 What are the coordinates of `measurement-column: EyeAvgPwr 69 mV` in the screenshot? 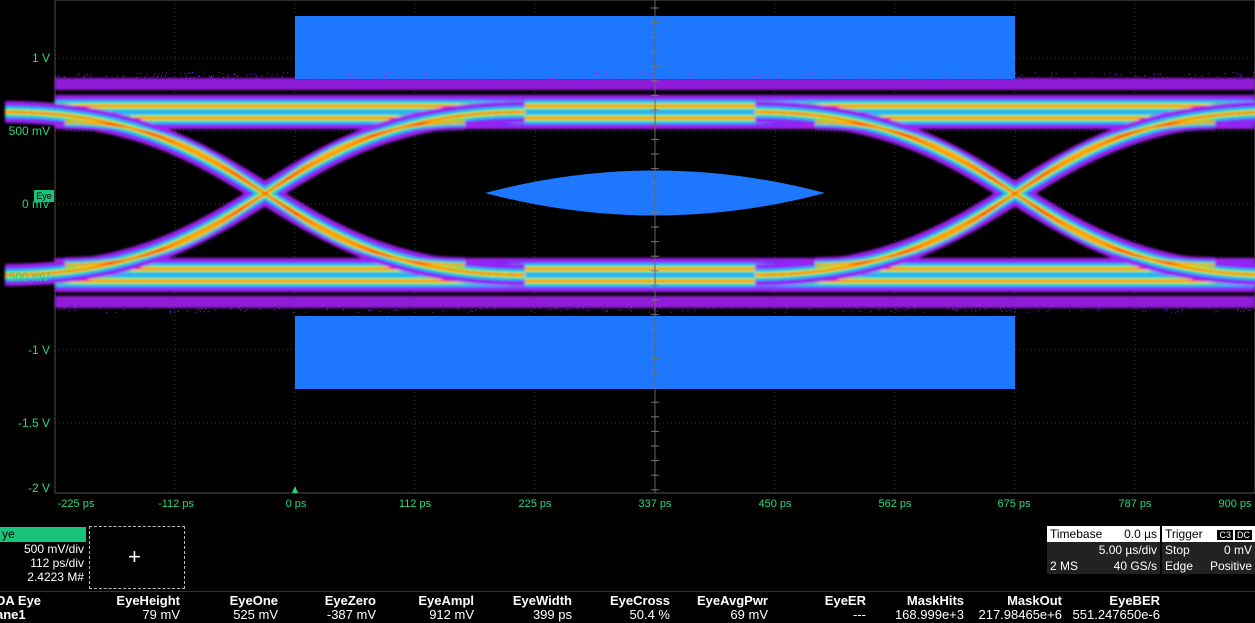 It's located at (720, 608).